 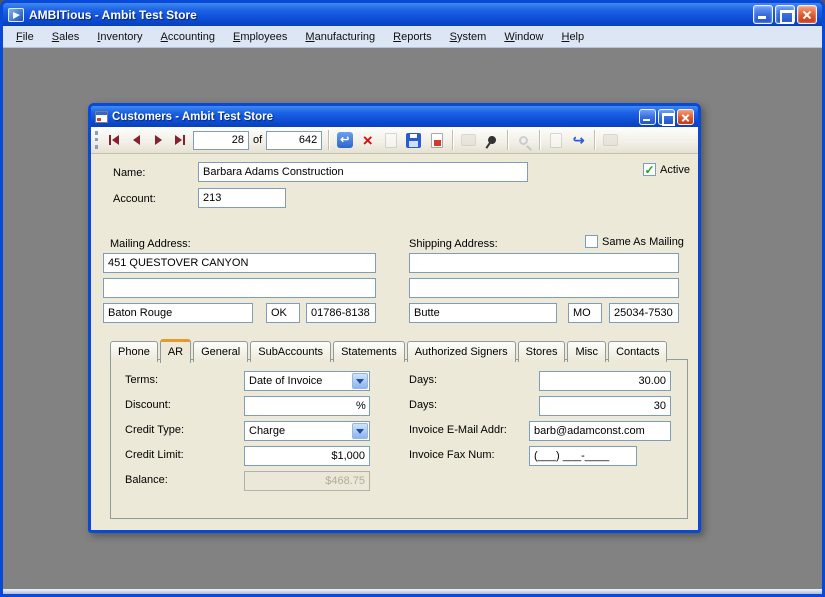 What do you see at coordinates (394, 116) in the screenshot?
I see `customers-titlebar: Customers - Ambit Test Store` at bounding box center [394, 116].